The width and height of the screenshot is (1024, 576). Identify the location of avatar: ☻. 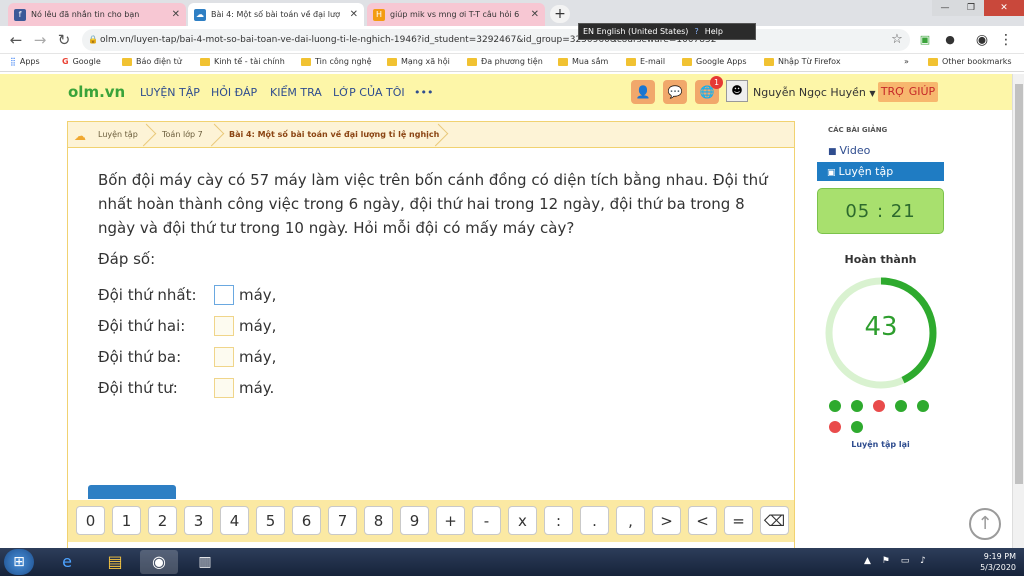
(737, 91).